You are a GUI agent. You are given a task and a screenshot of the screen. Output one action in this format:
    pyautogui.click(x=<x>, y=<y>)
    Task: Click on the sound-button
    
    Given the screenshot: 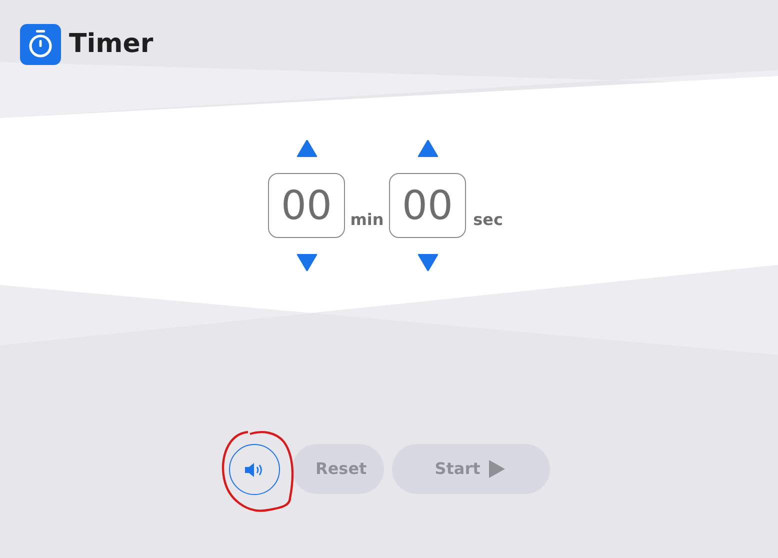 What is the action you would take?
    pyautogui.click(x=254, y=469)
    